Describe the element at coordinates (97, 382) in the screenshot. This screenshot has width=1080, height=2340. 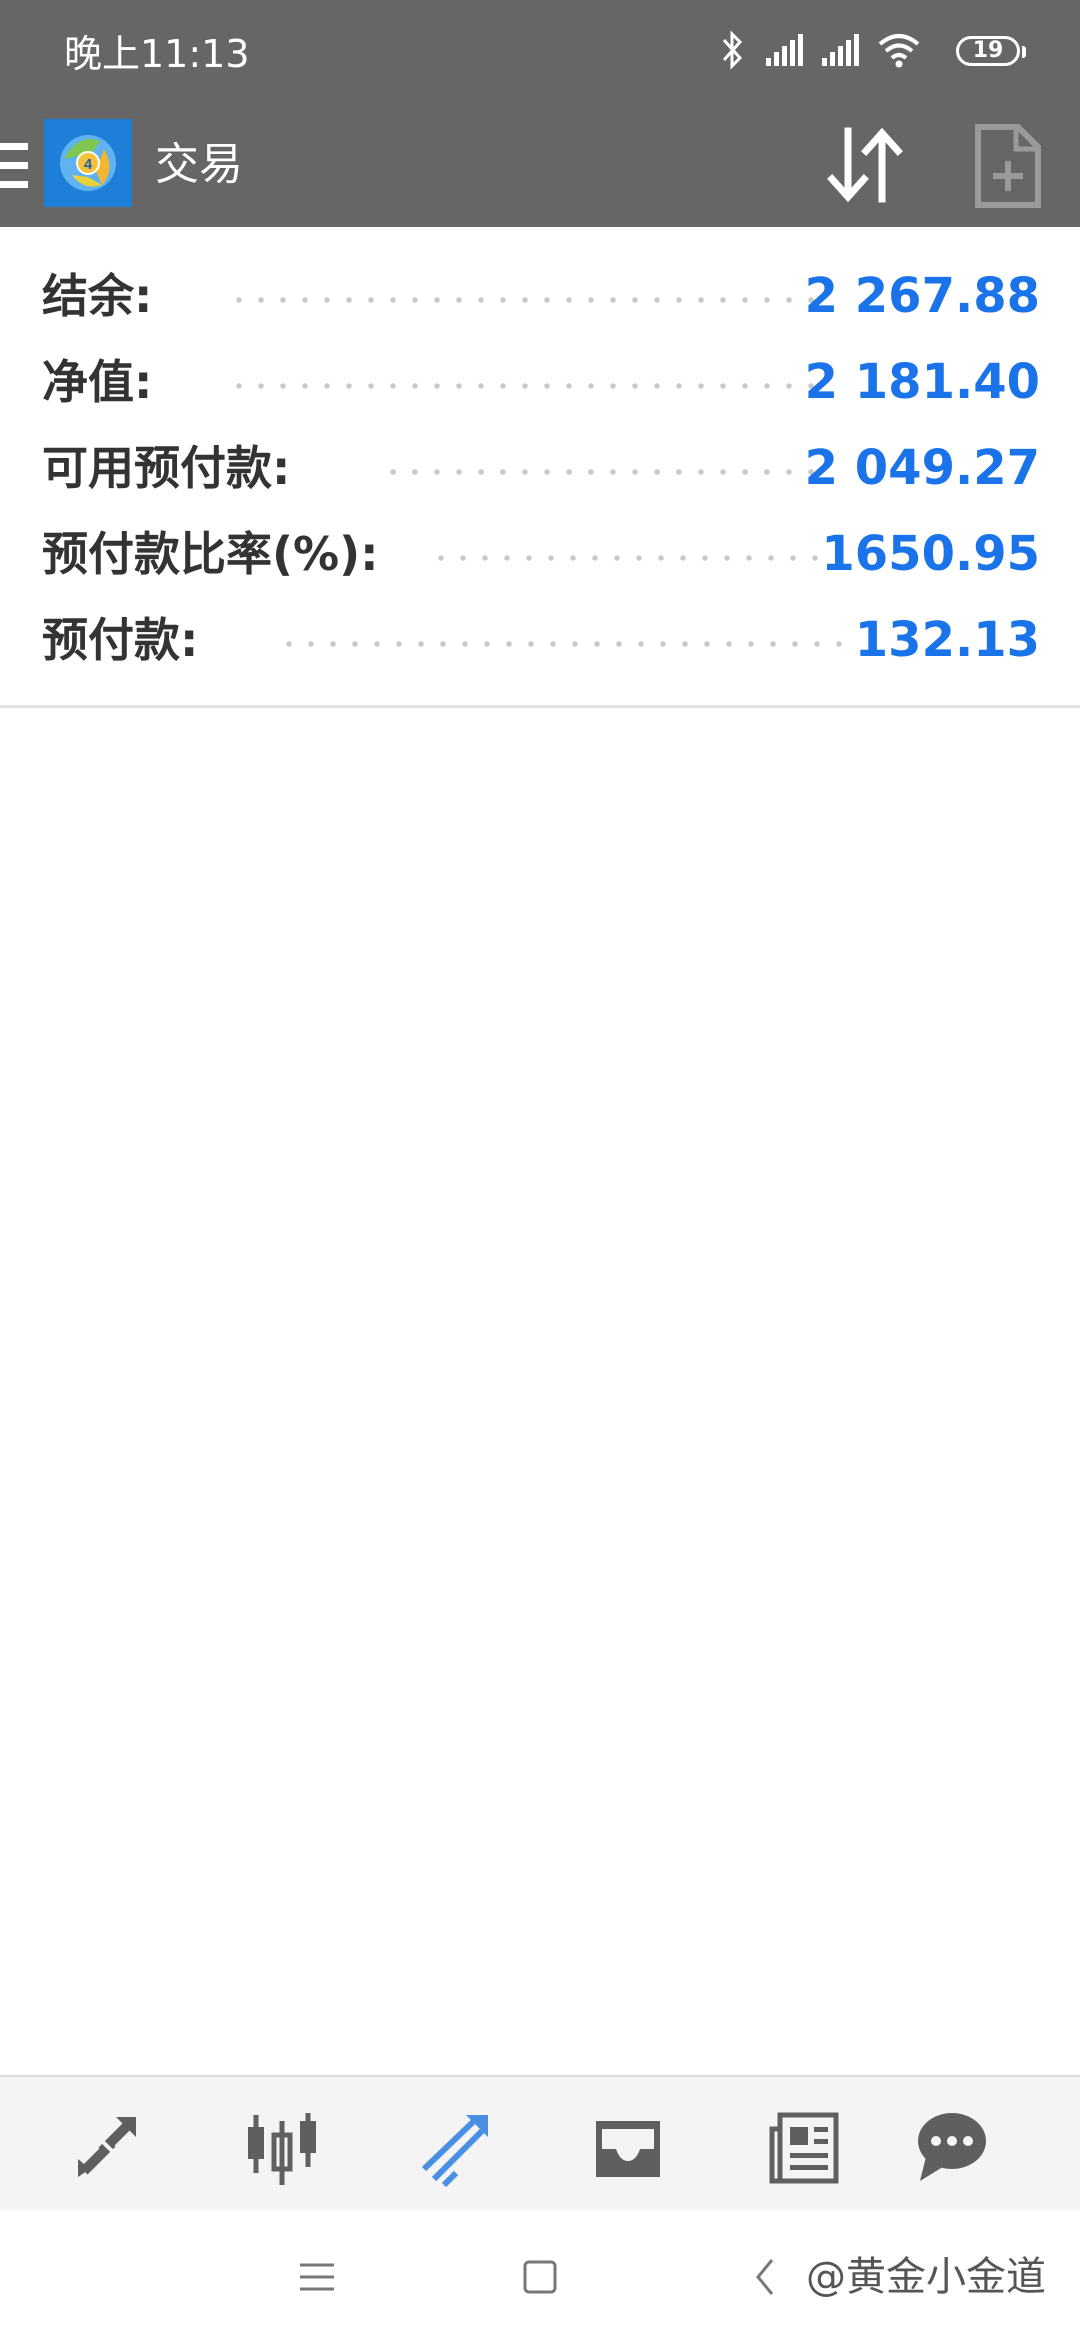
I see `equity-label: 净值:` at that location.